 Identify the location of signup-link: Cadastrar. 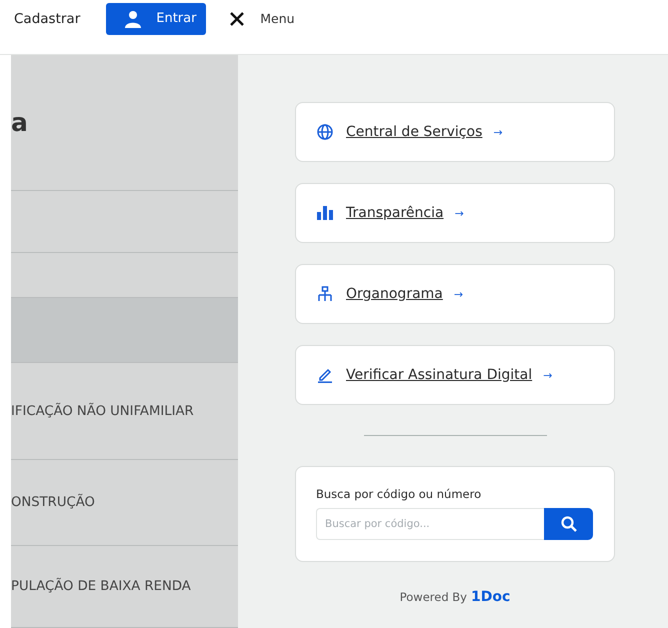
(47, 18).